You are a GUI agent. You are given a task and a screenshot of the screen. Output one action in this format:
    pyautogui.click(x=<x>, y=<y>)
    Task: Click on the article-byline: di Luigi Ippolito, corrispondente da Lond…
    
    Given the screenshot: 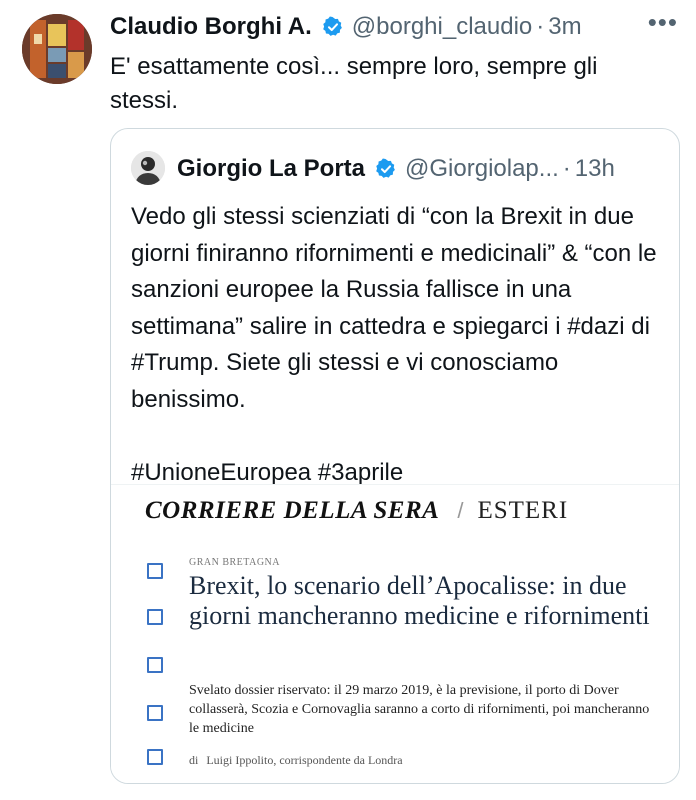 What is the action you would take?
    pyautogui.click(x=296, y=760)
    